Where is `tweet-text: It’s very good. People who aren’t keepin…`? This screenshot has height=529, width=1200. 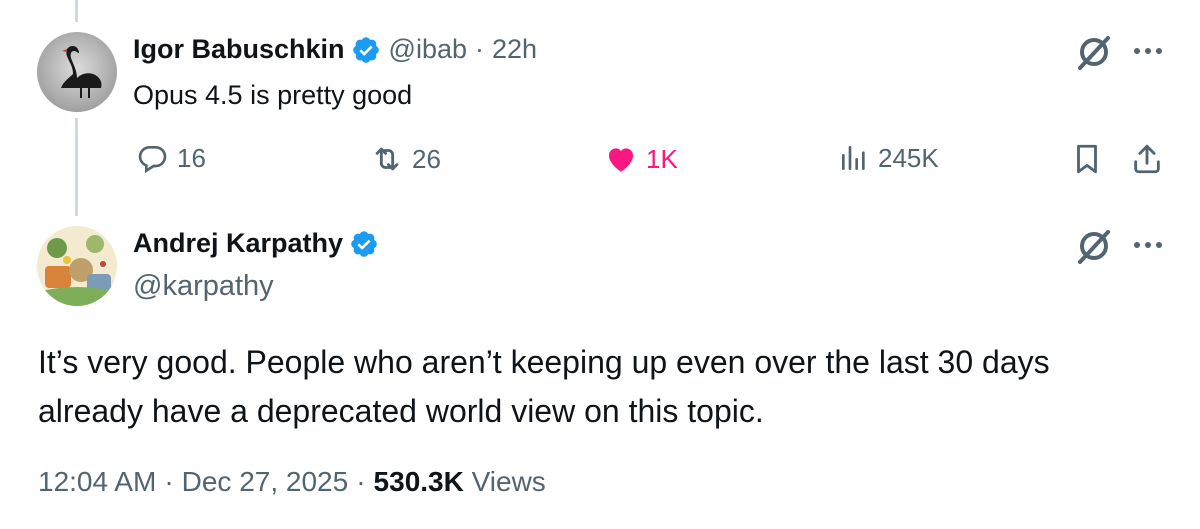 tweet-text: It’s very good. People who aren’t keepin… is located at coordinates (544, 386).